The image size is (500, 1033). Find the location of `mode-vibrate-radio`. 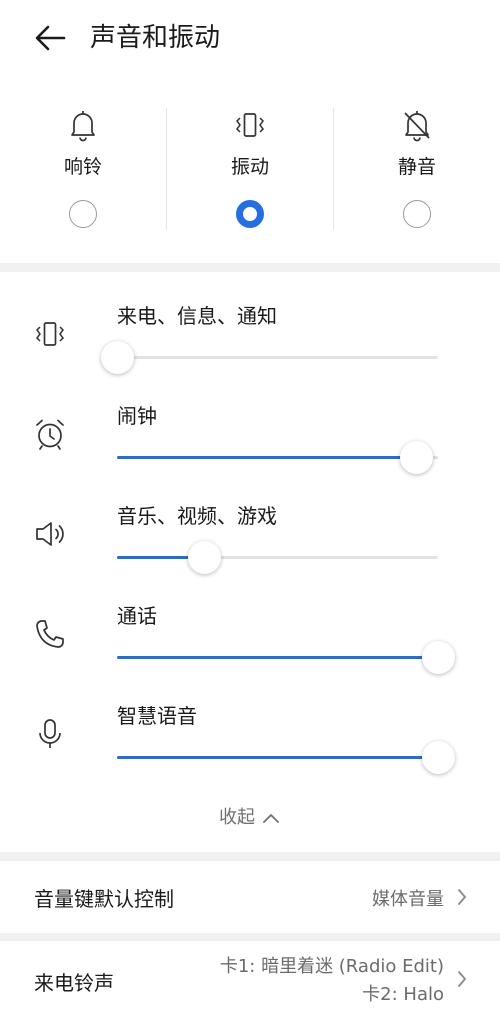

mode-vibrate-radio is located at coordinates (250, 214).